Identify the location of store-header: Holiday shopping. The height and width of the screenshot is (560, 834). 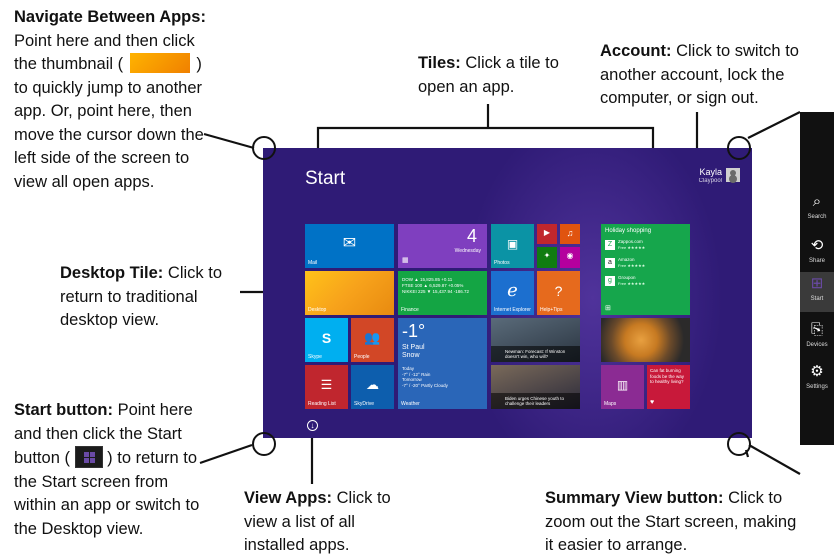
(628, 231).